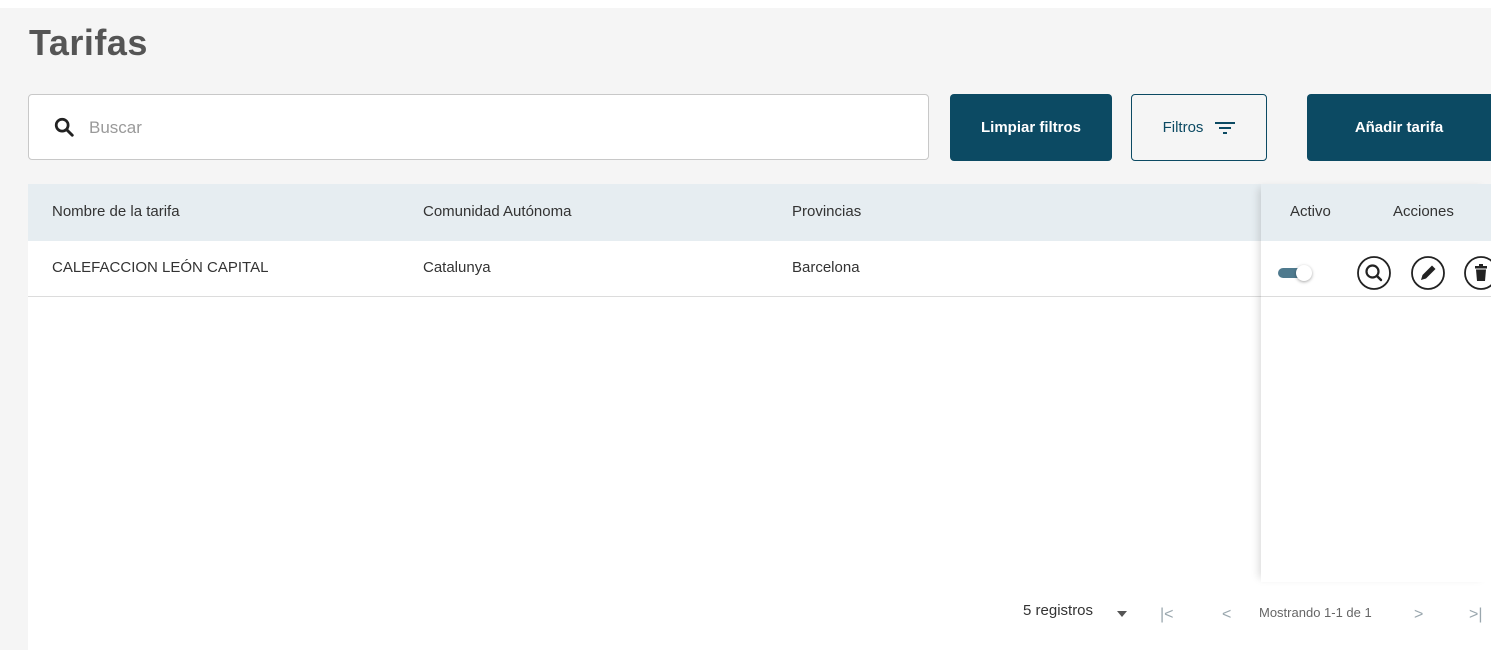 Image resolution: width=1491 pixels, height=650 pixels. I want to click on delete-icon, so click(1477, 273).